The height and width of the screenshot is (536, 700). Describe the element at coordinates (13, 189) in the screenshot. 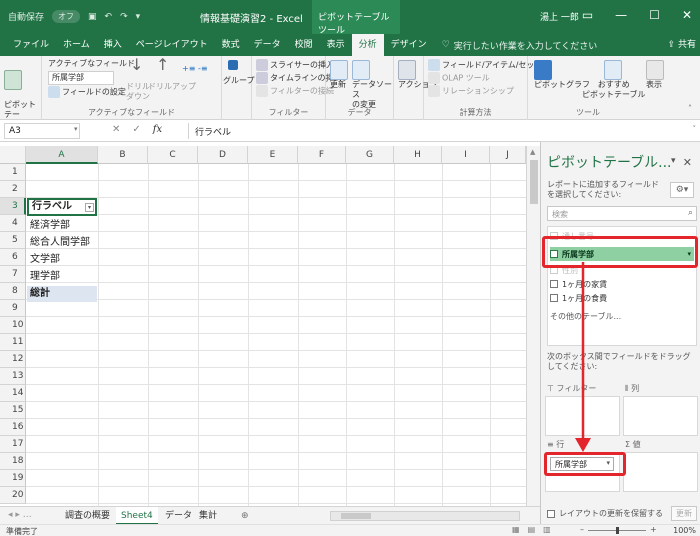

I see `row-header-2: 2` at that location.